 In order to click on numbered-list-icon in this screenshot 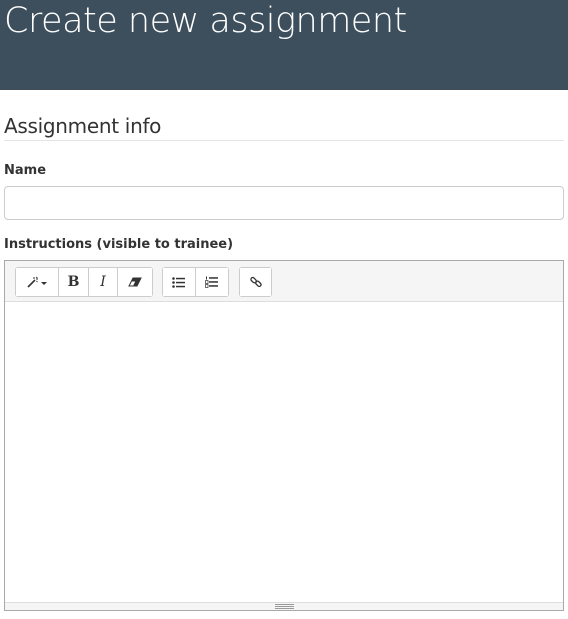, I will do `click(212, 282)`.